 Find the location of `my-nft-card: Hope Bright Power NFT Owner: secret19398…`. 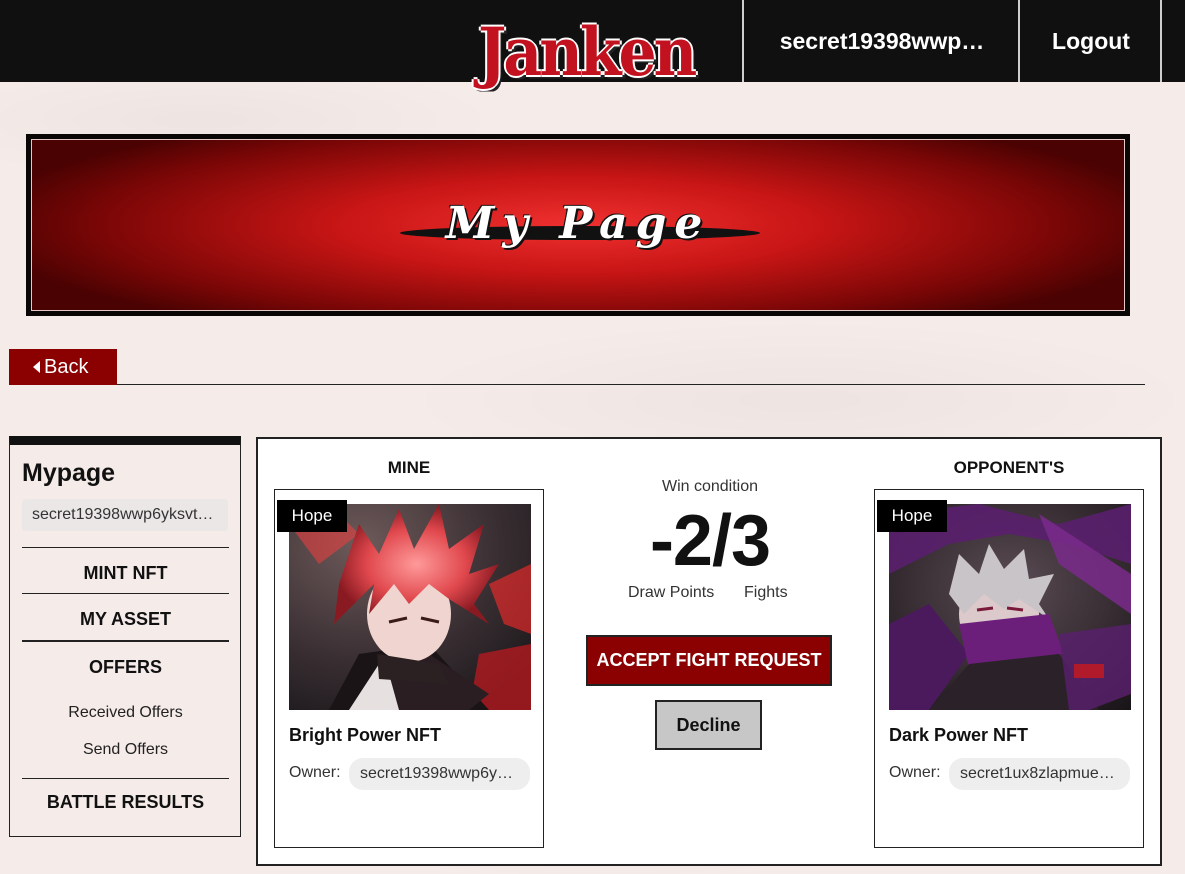

my-nft-card: Hope Bright Power NFT Owner: secret19398… is located at coordinates (409, 668).